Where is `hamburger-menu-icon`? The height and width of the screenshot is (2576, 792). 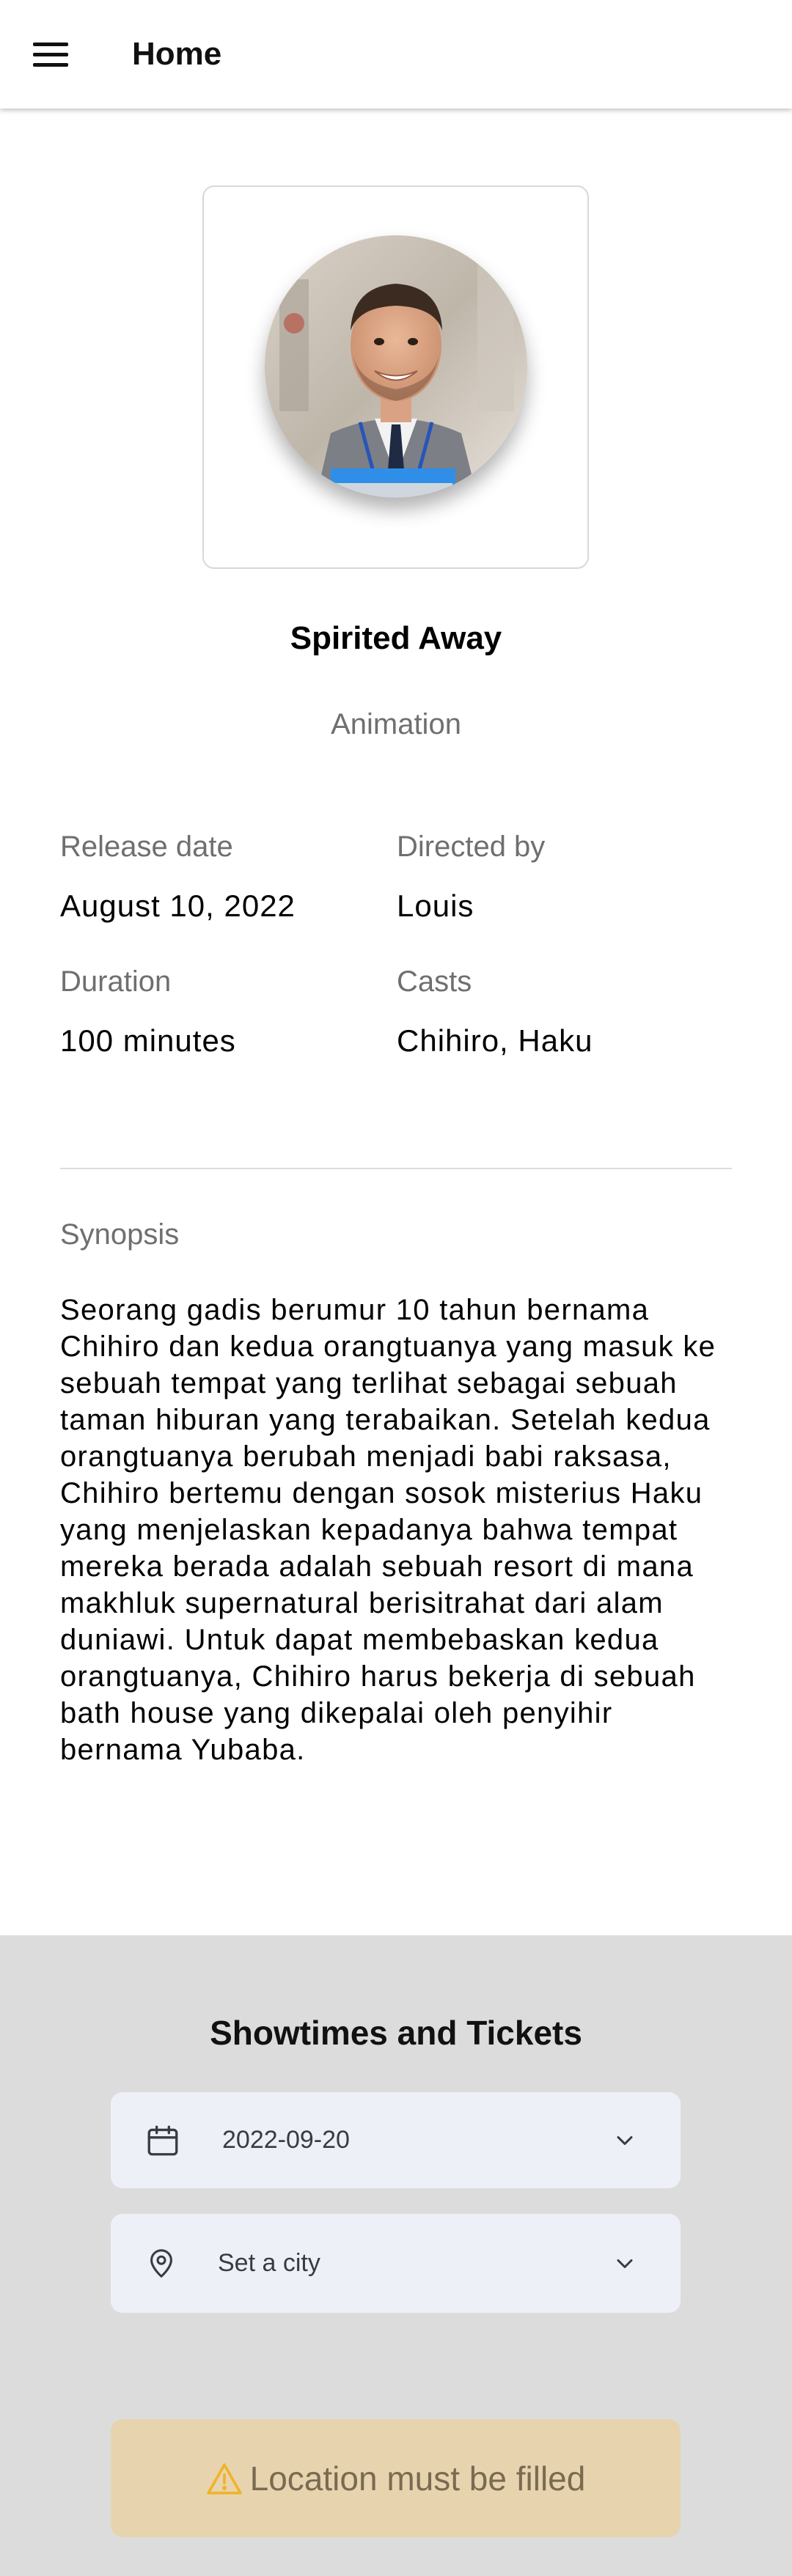
hamburger-menu-icon is located at coordinates (50, 54).